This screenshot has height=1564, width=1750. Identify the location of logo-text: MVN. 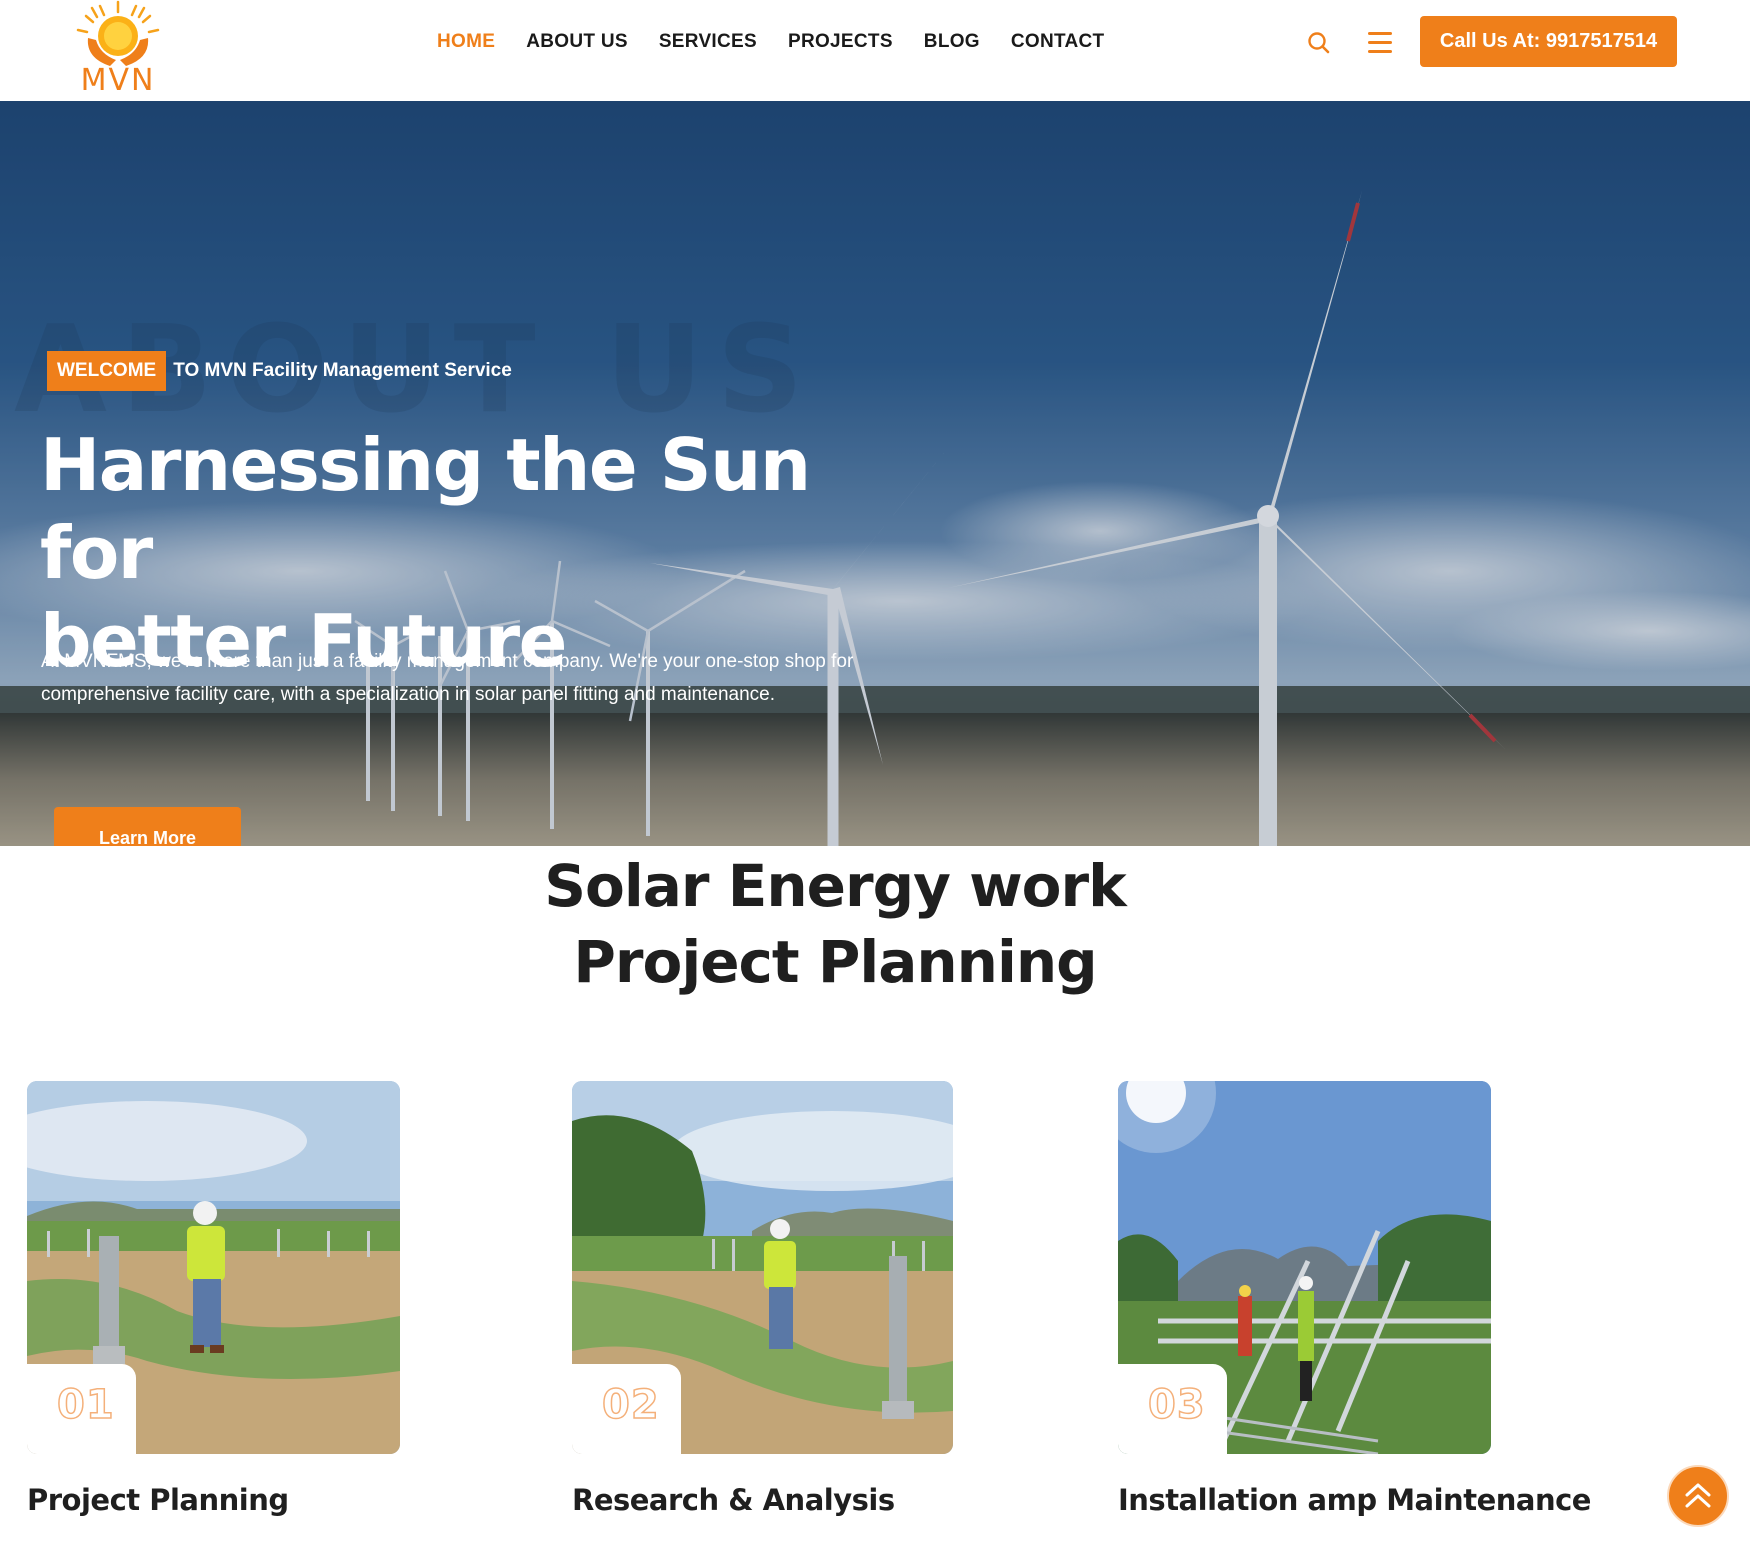
(118, 80).